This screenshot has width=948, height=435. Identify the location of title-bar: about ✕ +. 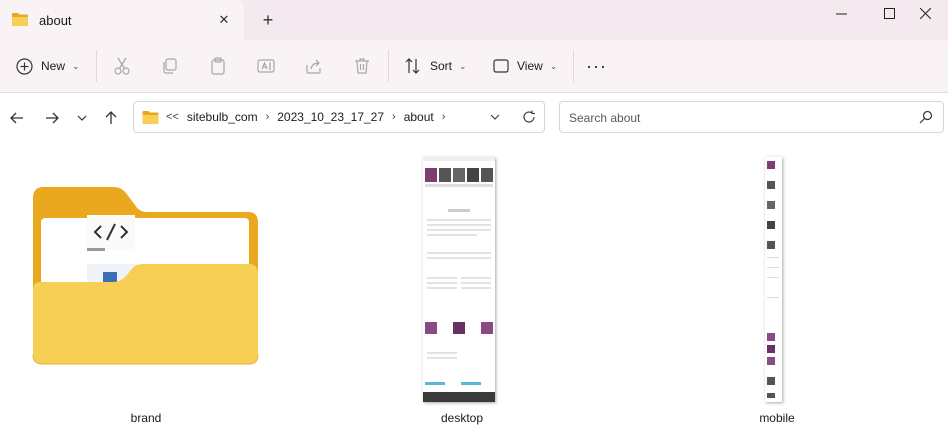
(474, 20).